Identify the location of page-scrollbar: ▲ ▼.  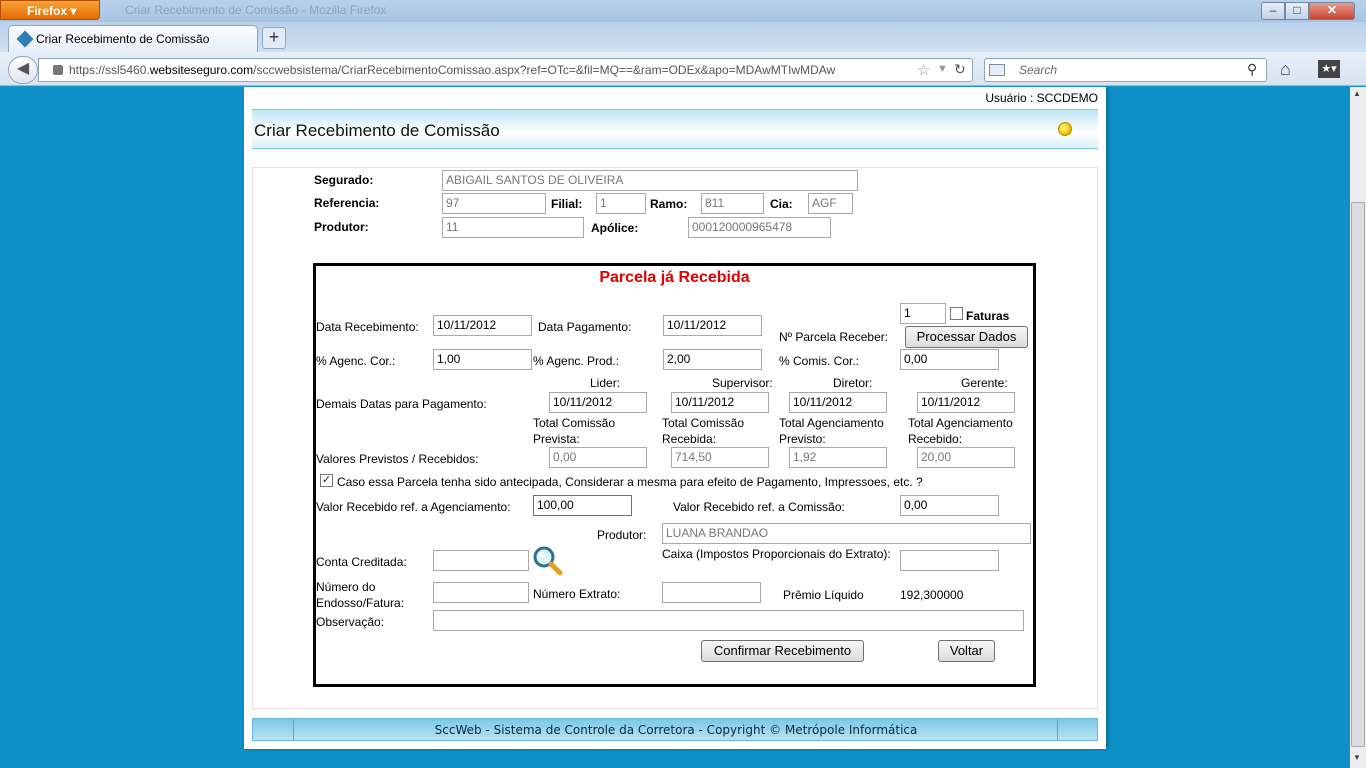
(1358, 427).